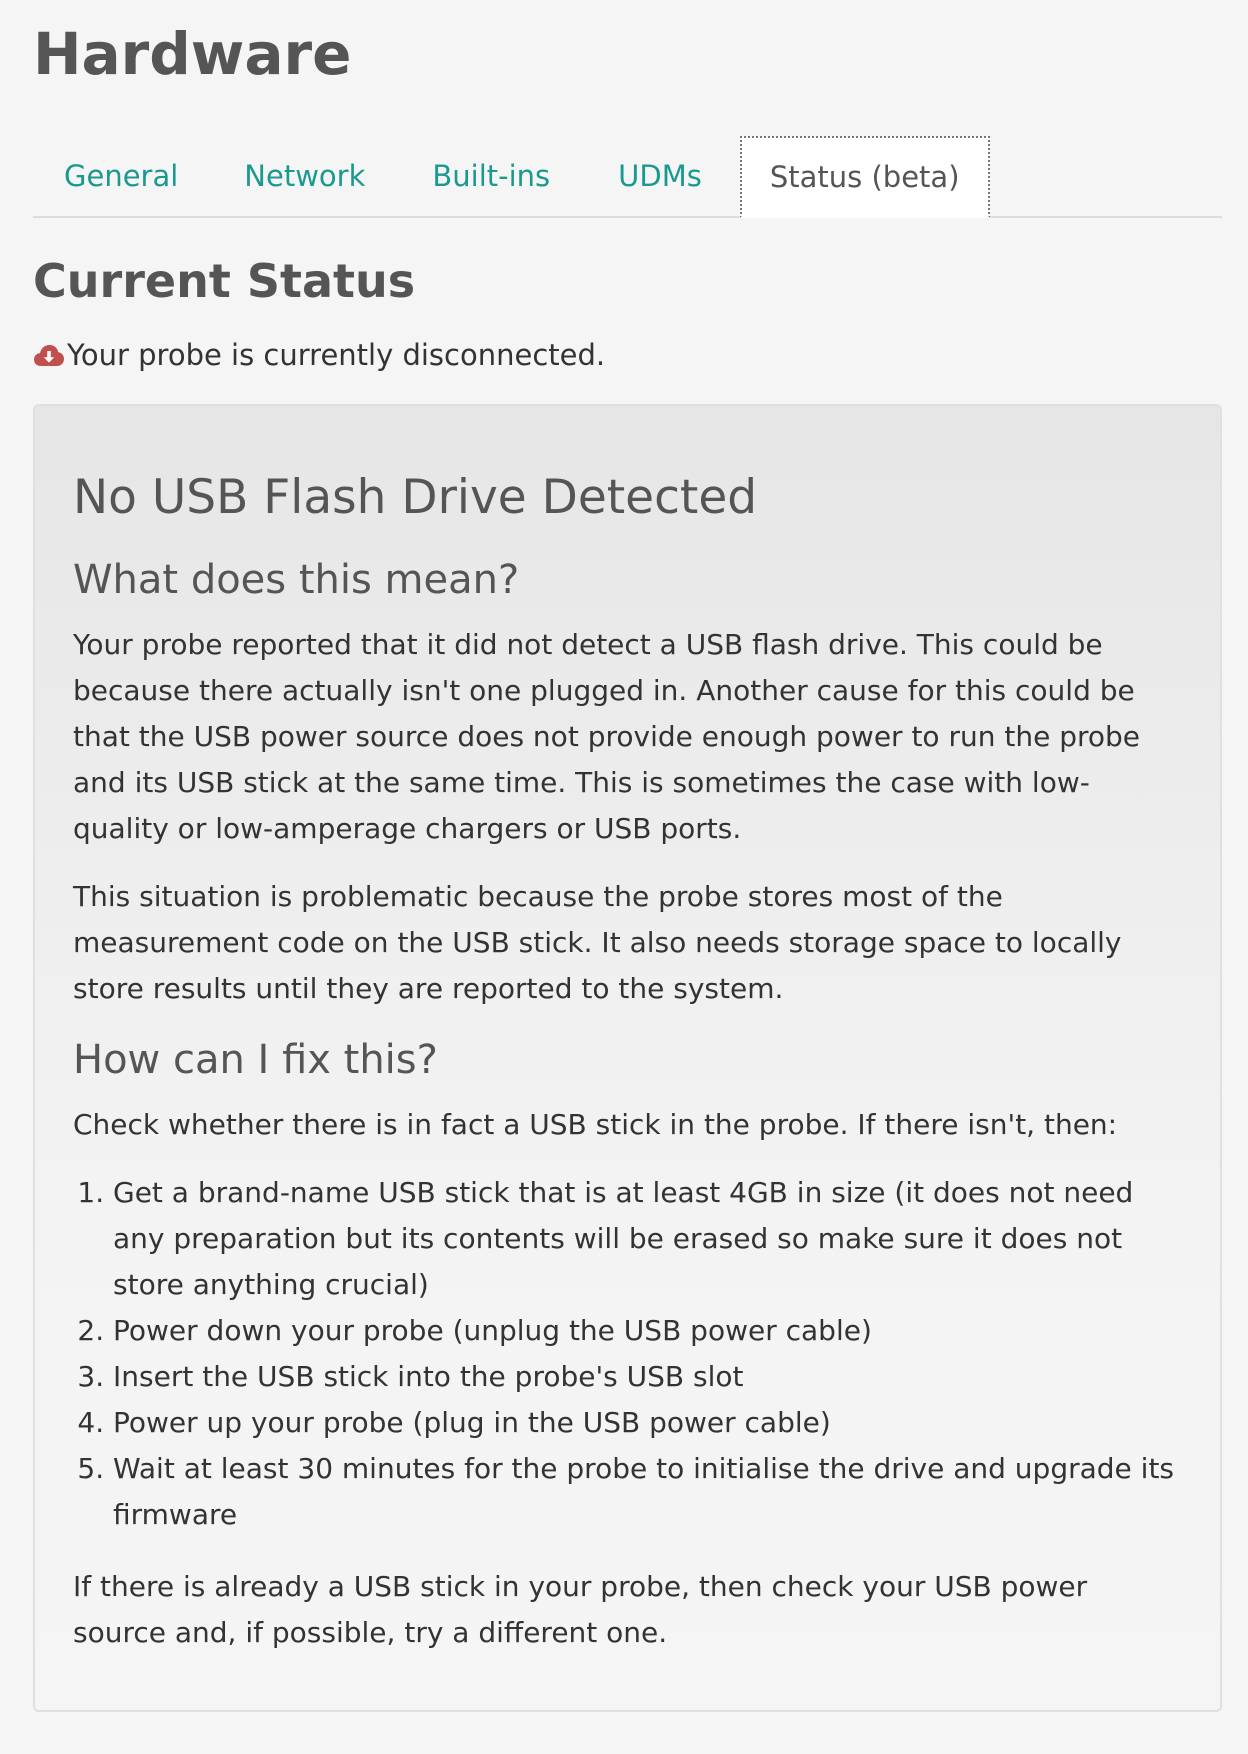  What do you see at coordinates (415, 497) in the screenshot?
I see `panel-title: No USB Flash Drive Detected` at bounding box center [415, 497].